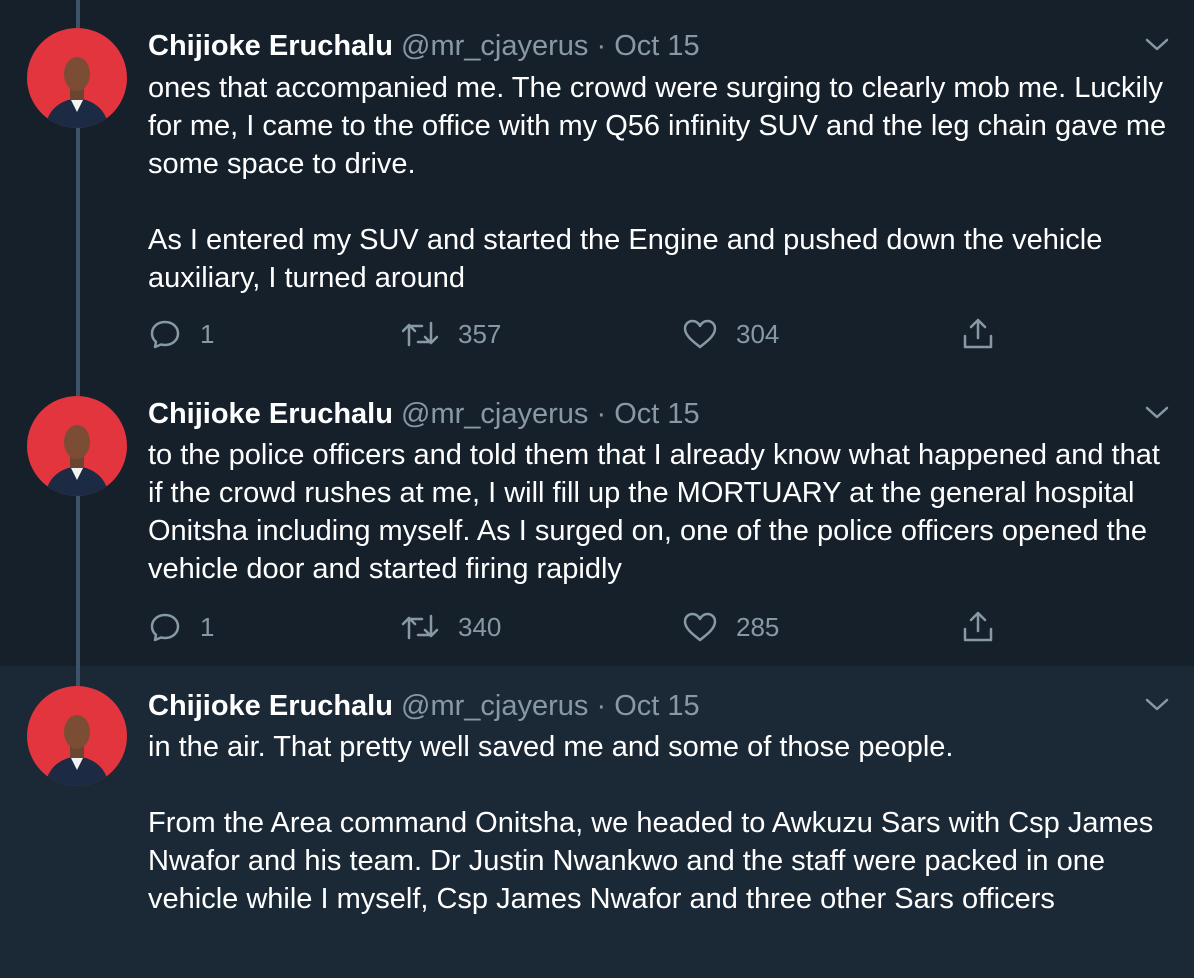 This screenshot has height=978, width=1194. What do you see at coordinates (758, 627) in the screenshot?
I see `like-count: 285` at bounding box center [758, 627].